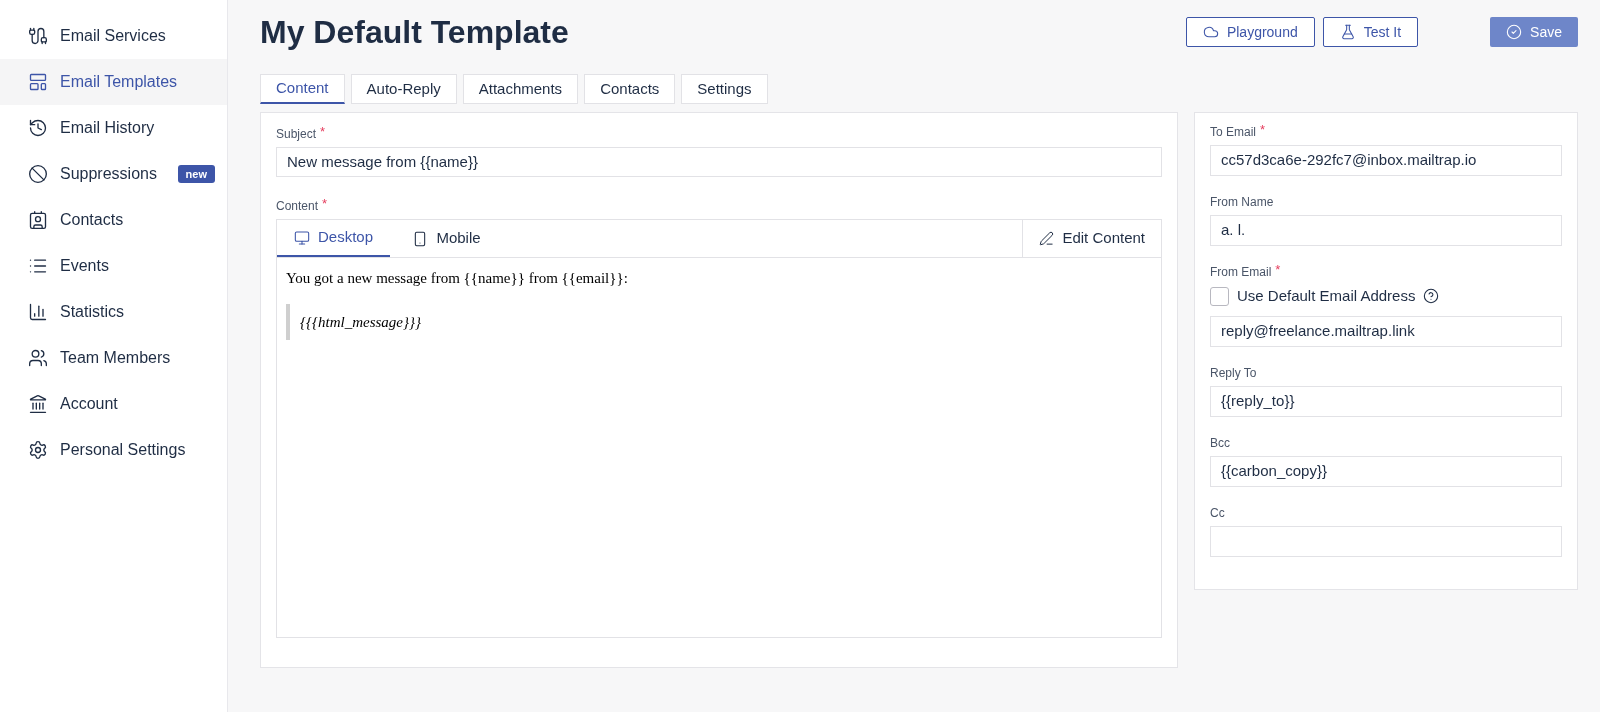  What do you see at coordinates (630, 89) in the screenshot?
I see `tab: Contacts` at bounding box center [630, 89].